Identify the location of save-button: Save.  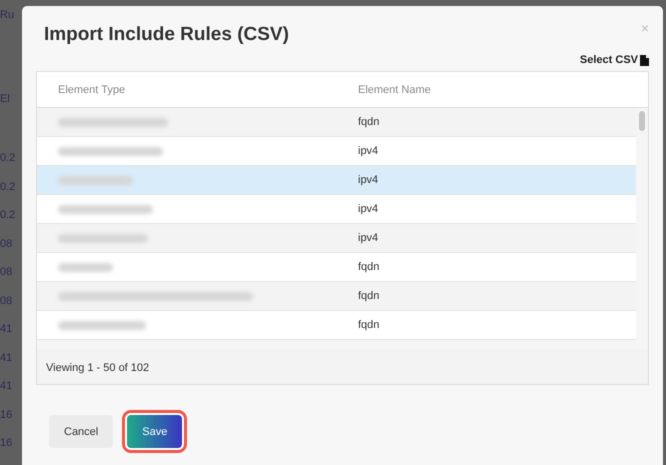
(154, 431).